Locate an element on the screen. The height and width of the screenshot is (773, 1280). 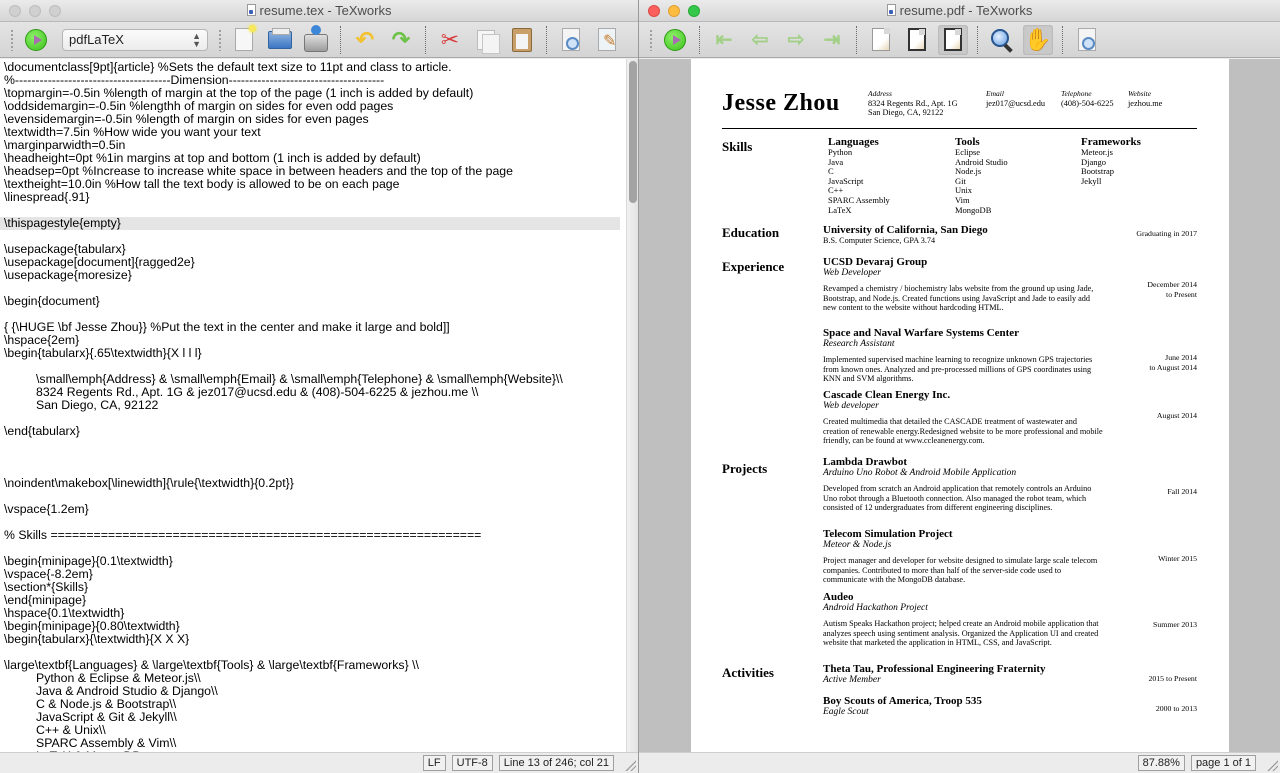
contact-line: jezhou.me is located at coordinates (1145, 103).